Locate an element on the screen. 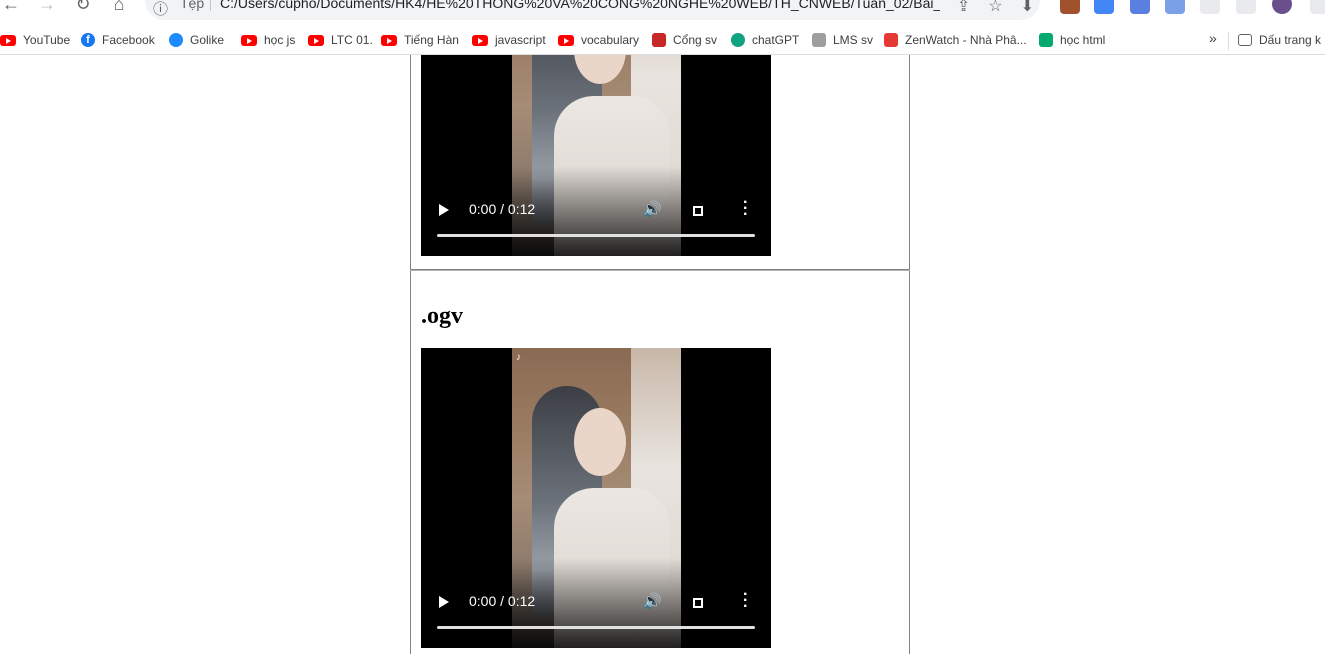 This screenshot has width=1325, height=654. video-player: 0:00 / 0:12 🔊 · · · is located at coordinates (596, 155).